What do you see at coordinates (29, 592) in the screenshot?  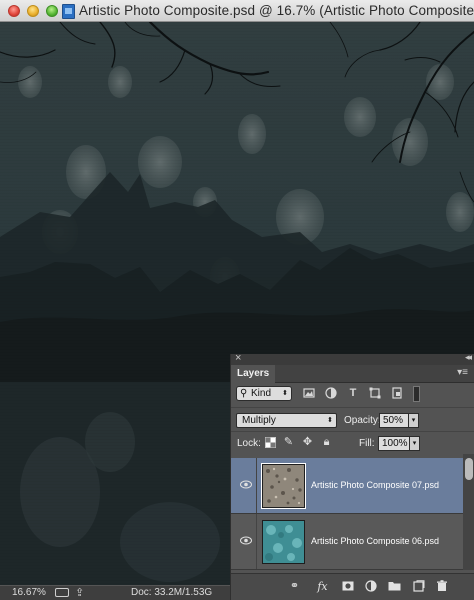 I see `zoom-level: 16.67%` at bounding box center [29, 592].